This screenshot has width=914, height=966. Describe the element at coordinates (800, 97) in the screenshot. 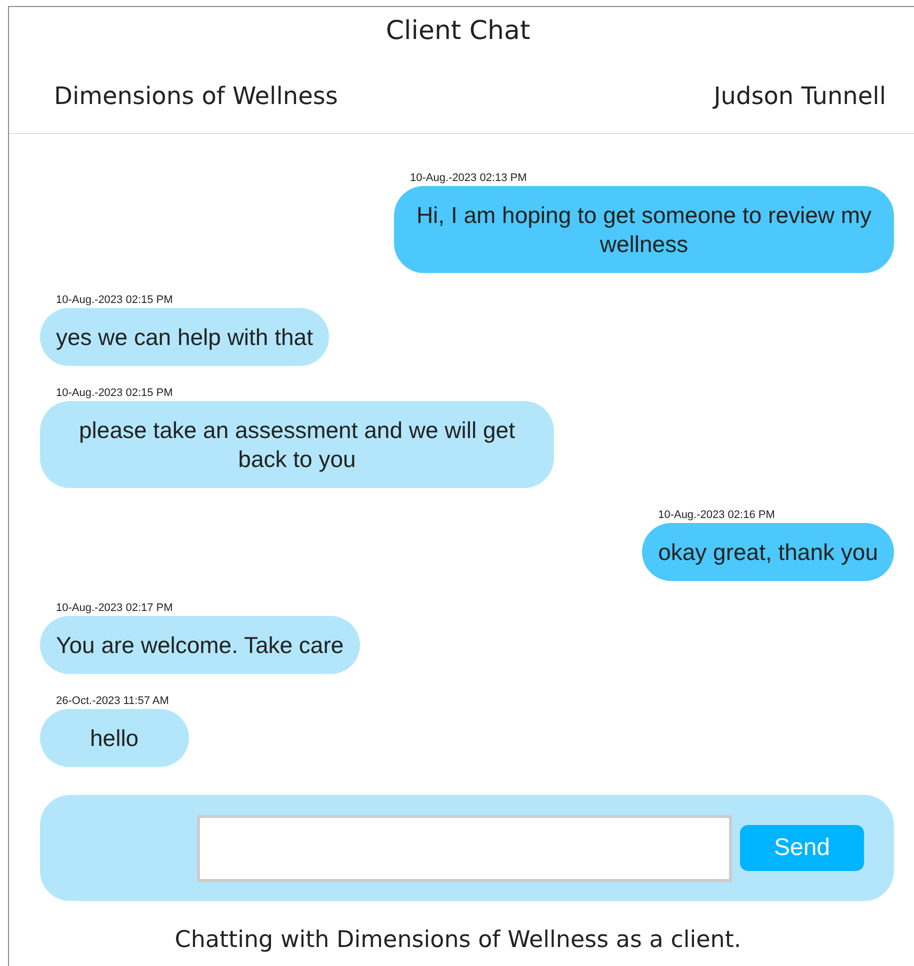

I see `client-name: Judson Tunnell` at that location.